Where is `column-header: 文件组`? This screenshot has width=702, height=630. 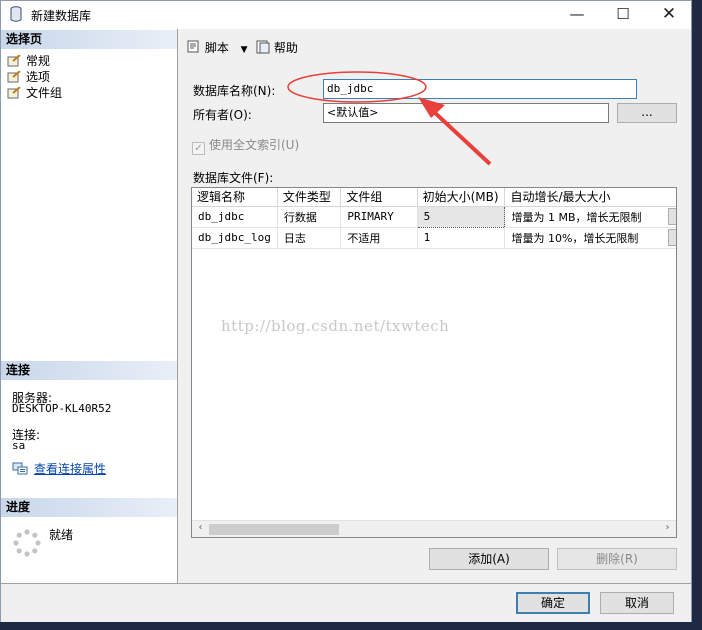
column-header: 文件组 is located at coordinates (379, 197).